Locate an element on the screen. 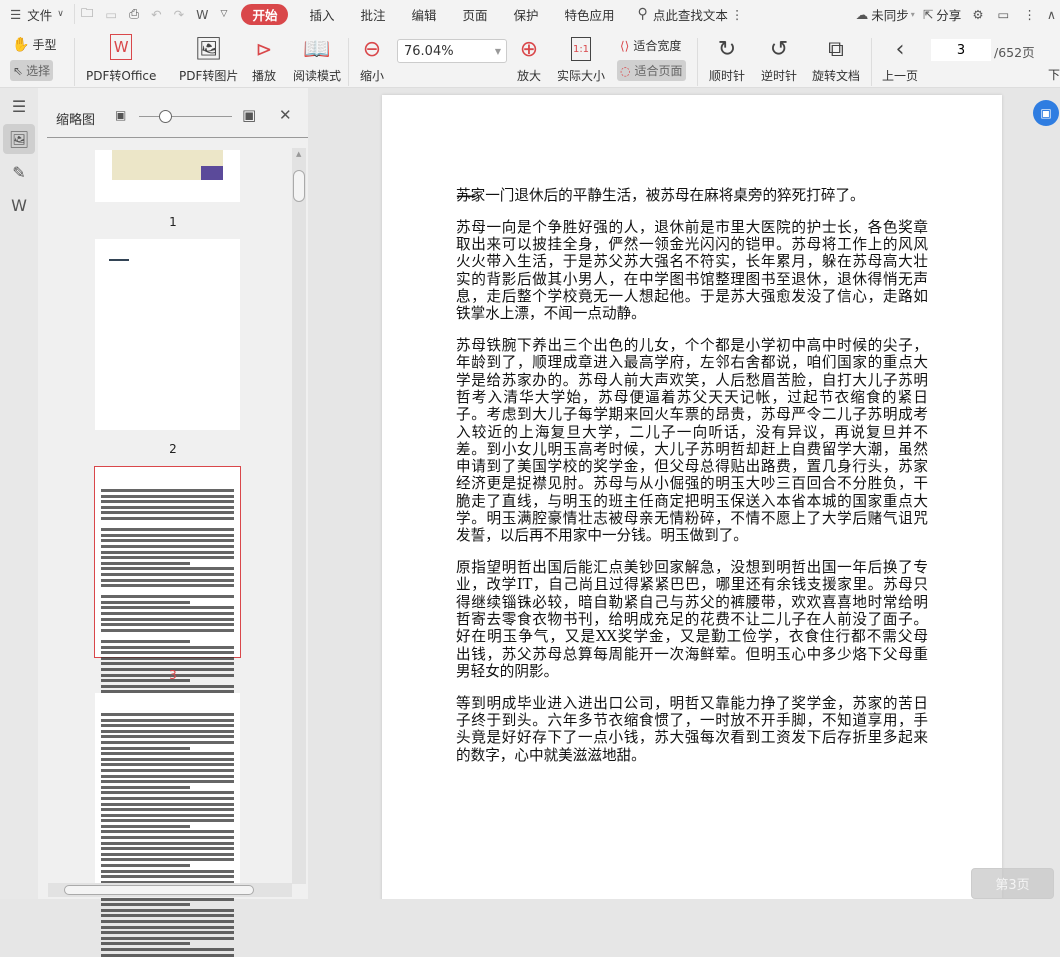  text-line: 子终于到头。六年多节衣缩食惯了，一时放不开手脚，不知道享用，手 is located at coordinates (692, 721).